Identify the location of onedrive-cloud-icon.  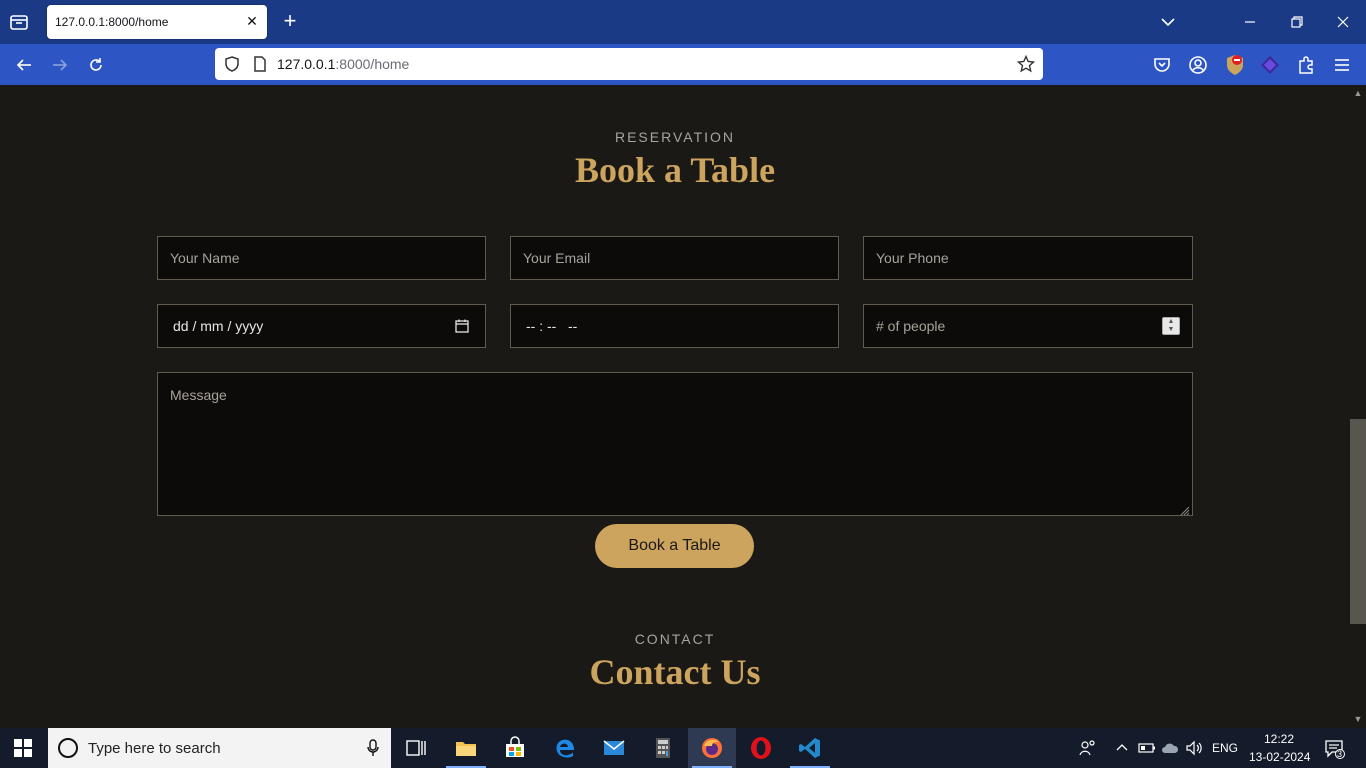
(1170, 748).